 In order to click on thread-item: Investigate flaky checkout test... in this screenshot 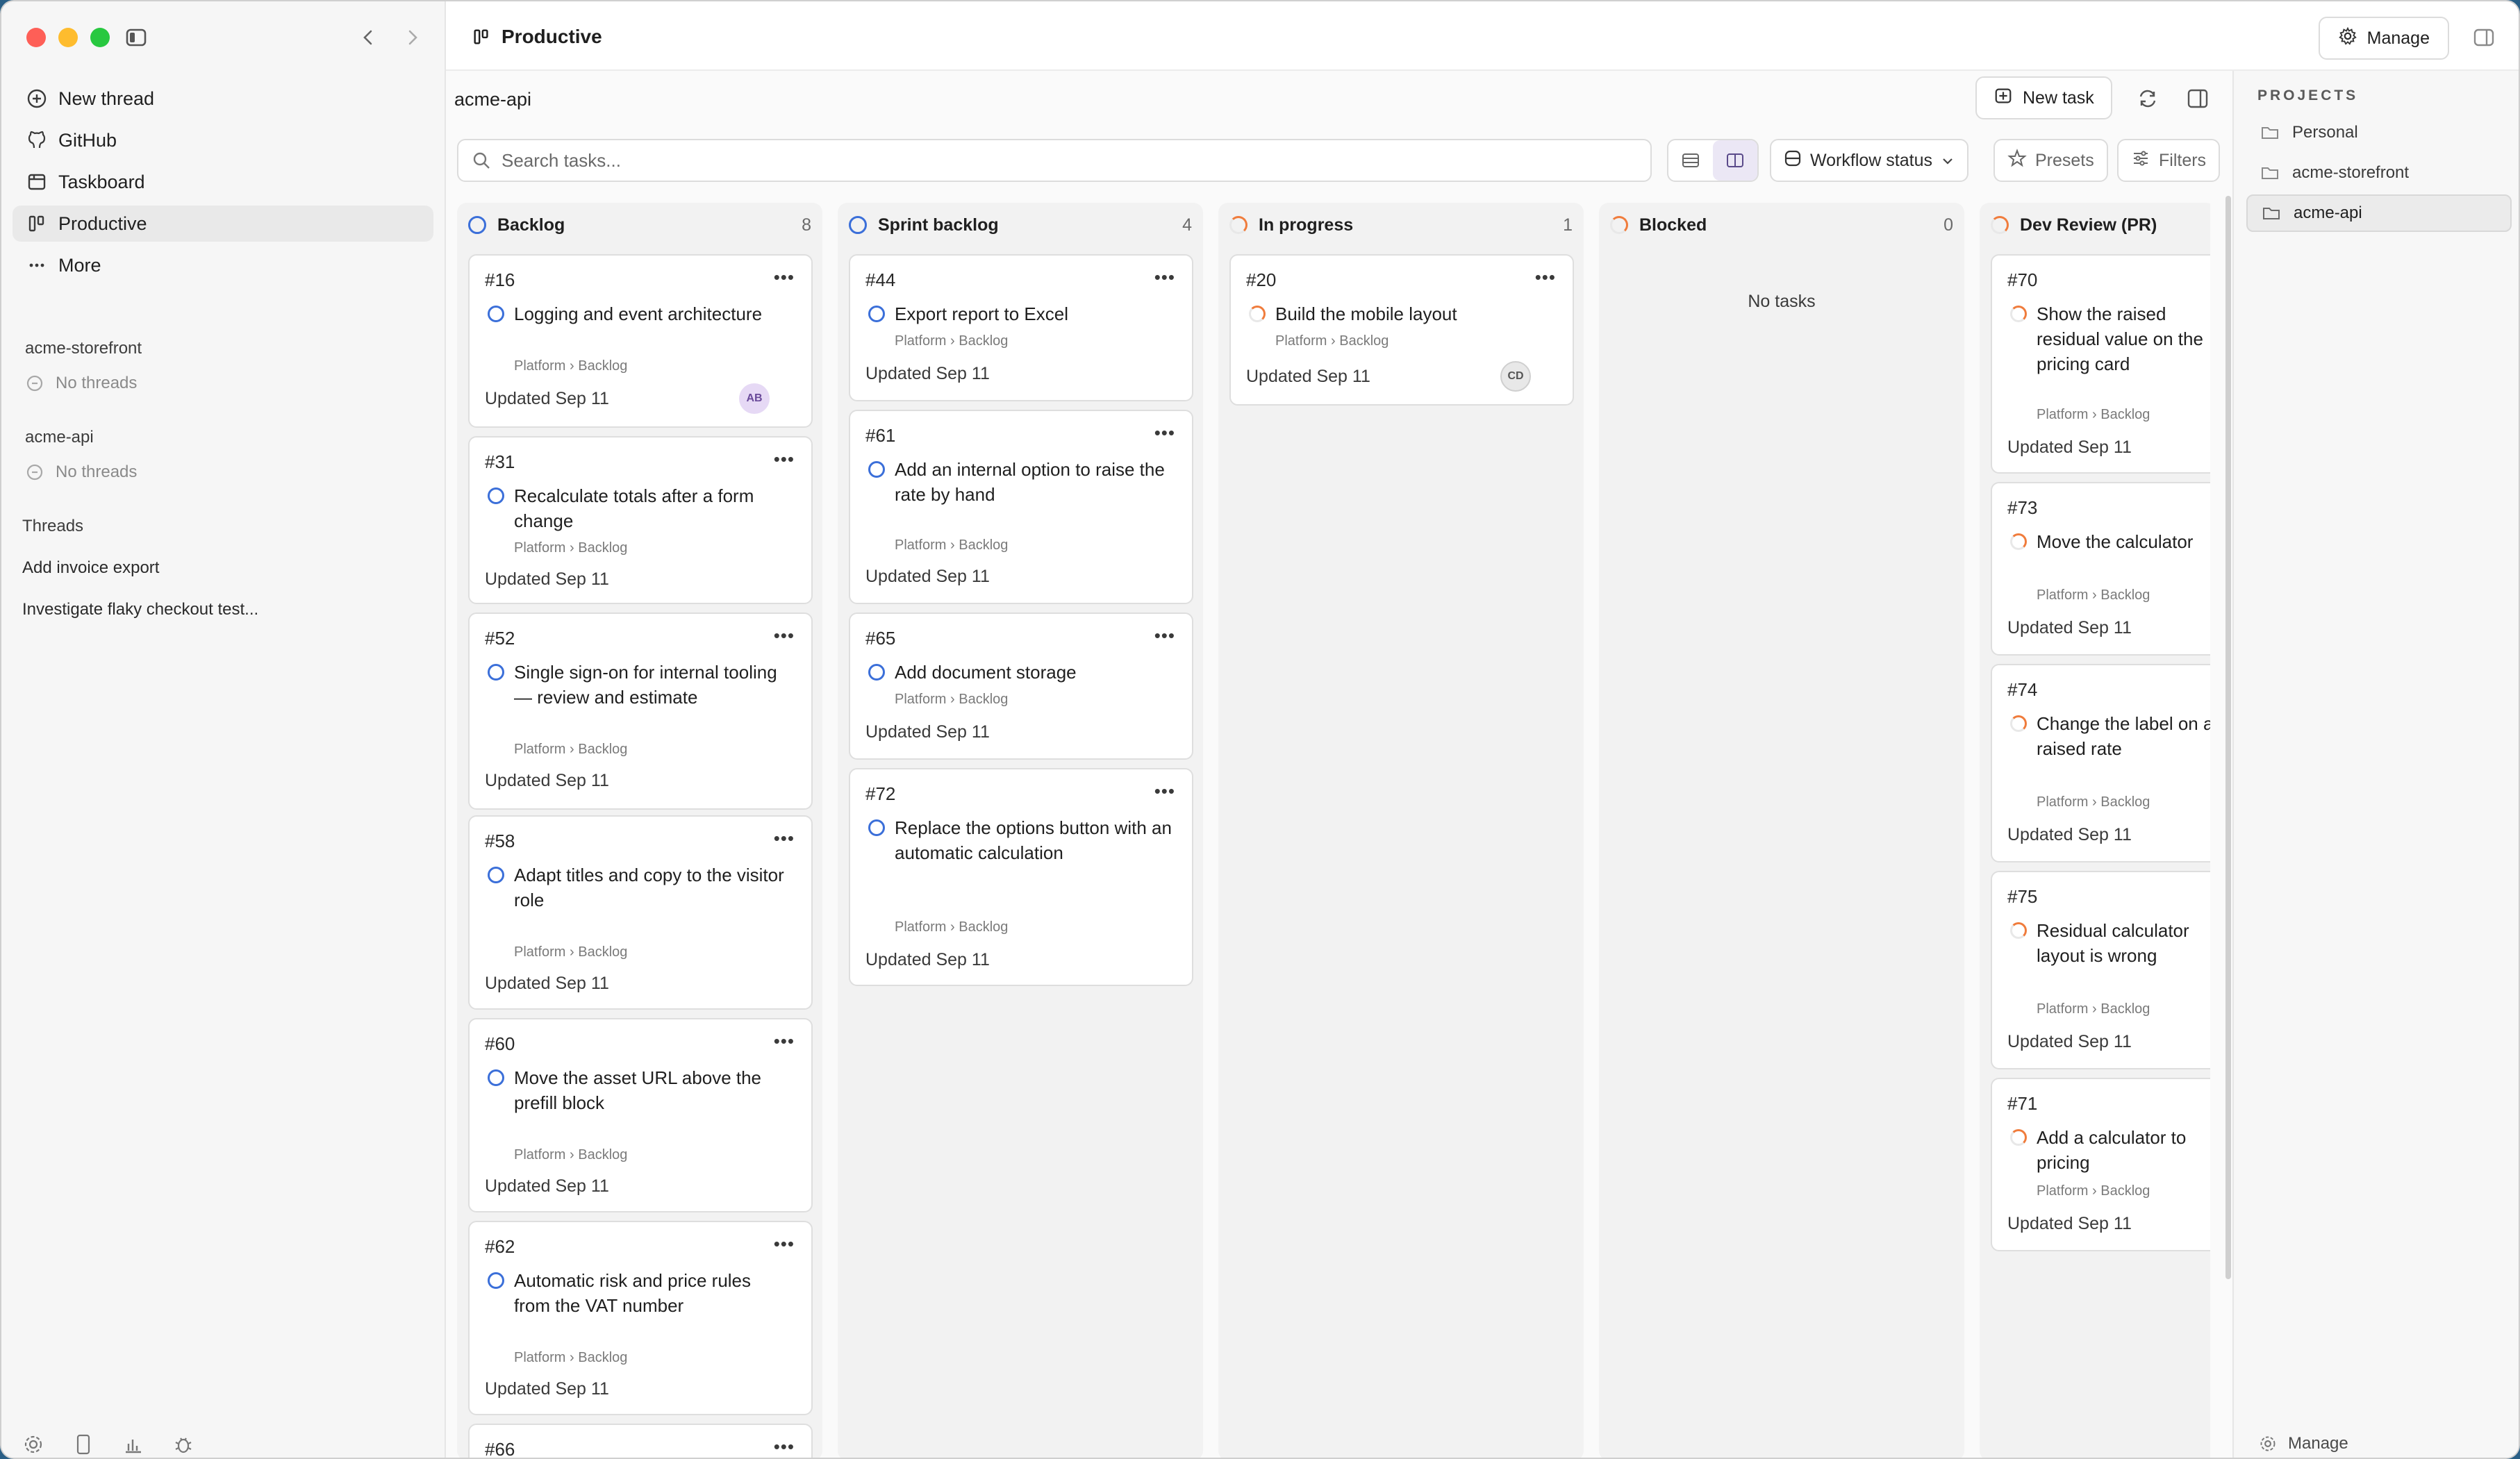, I will do `click(140, 609)`.